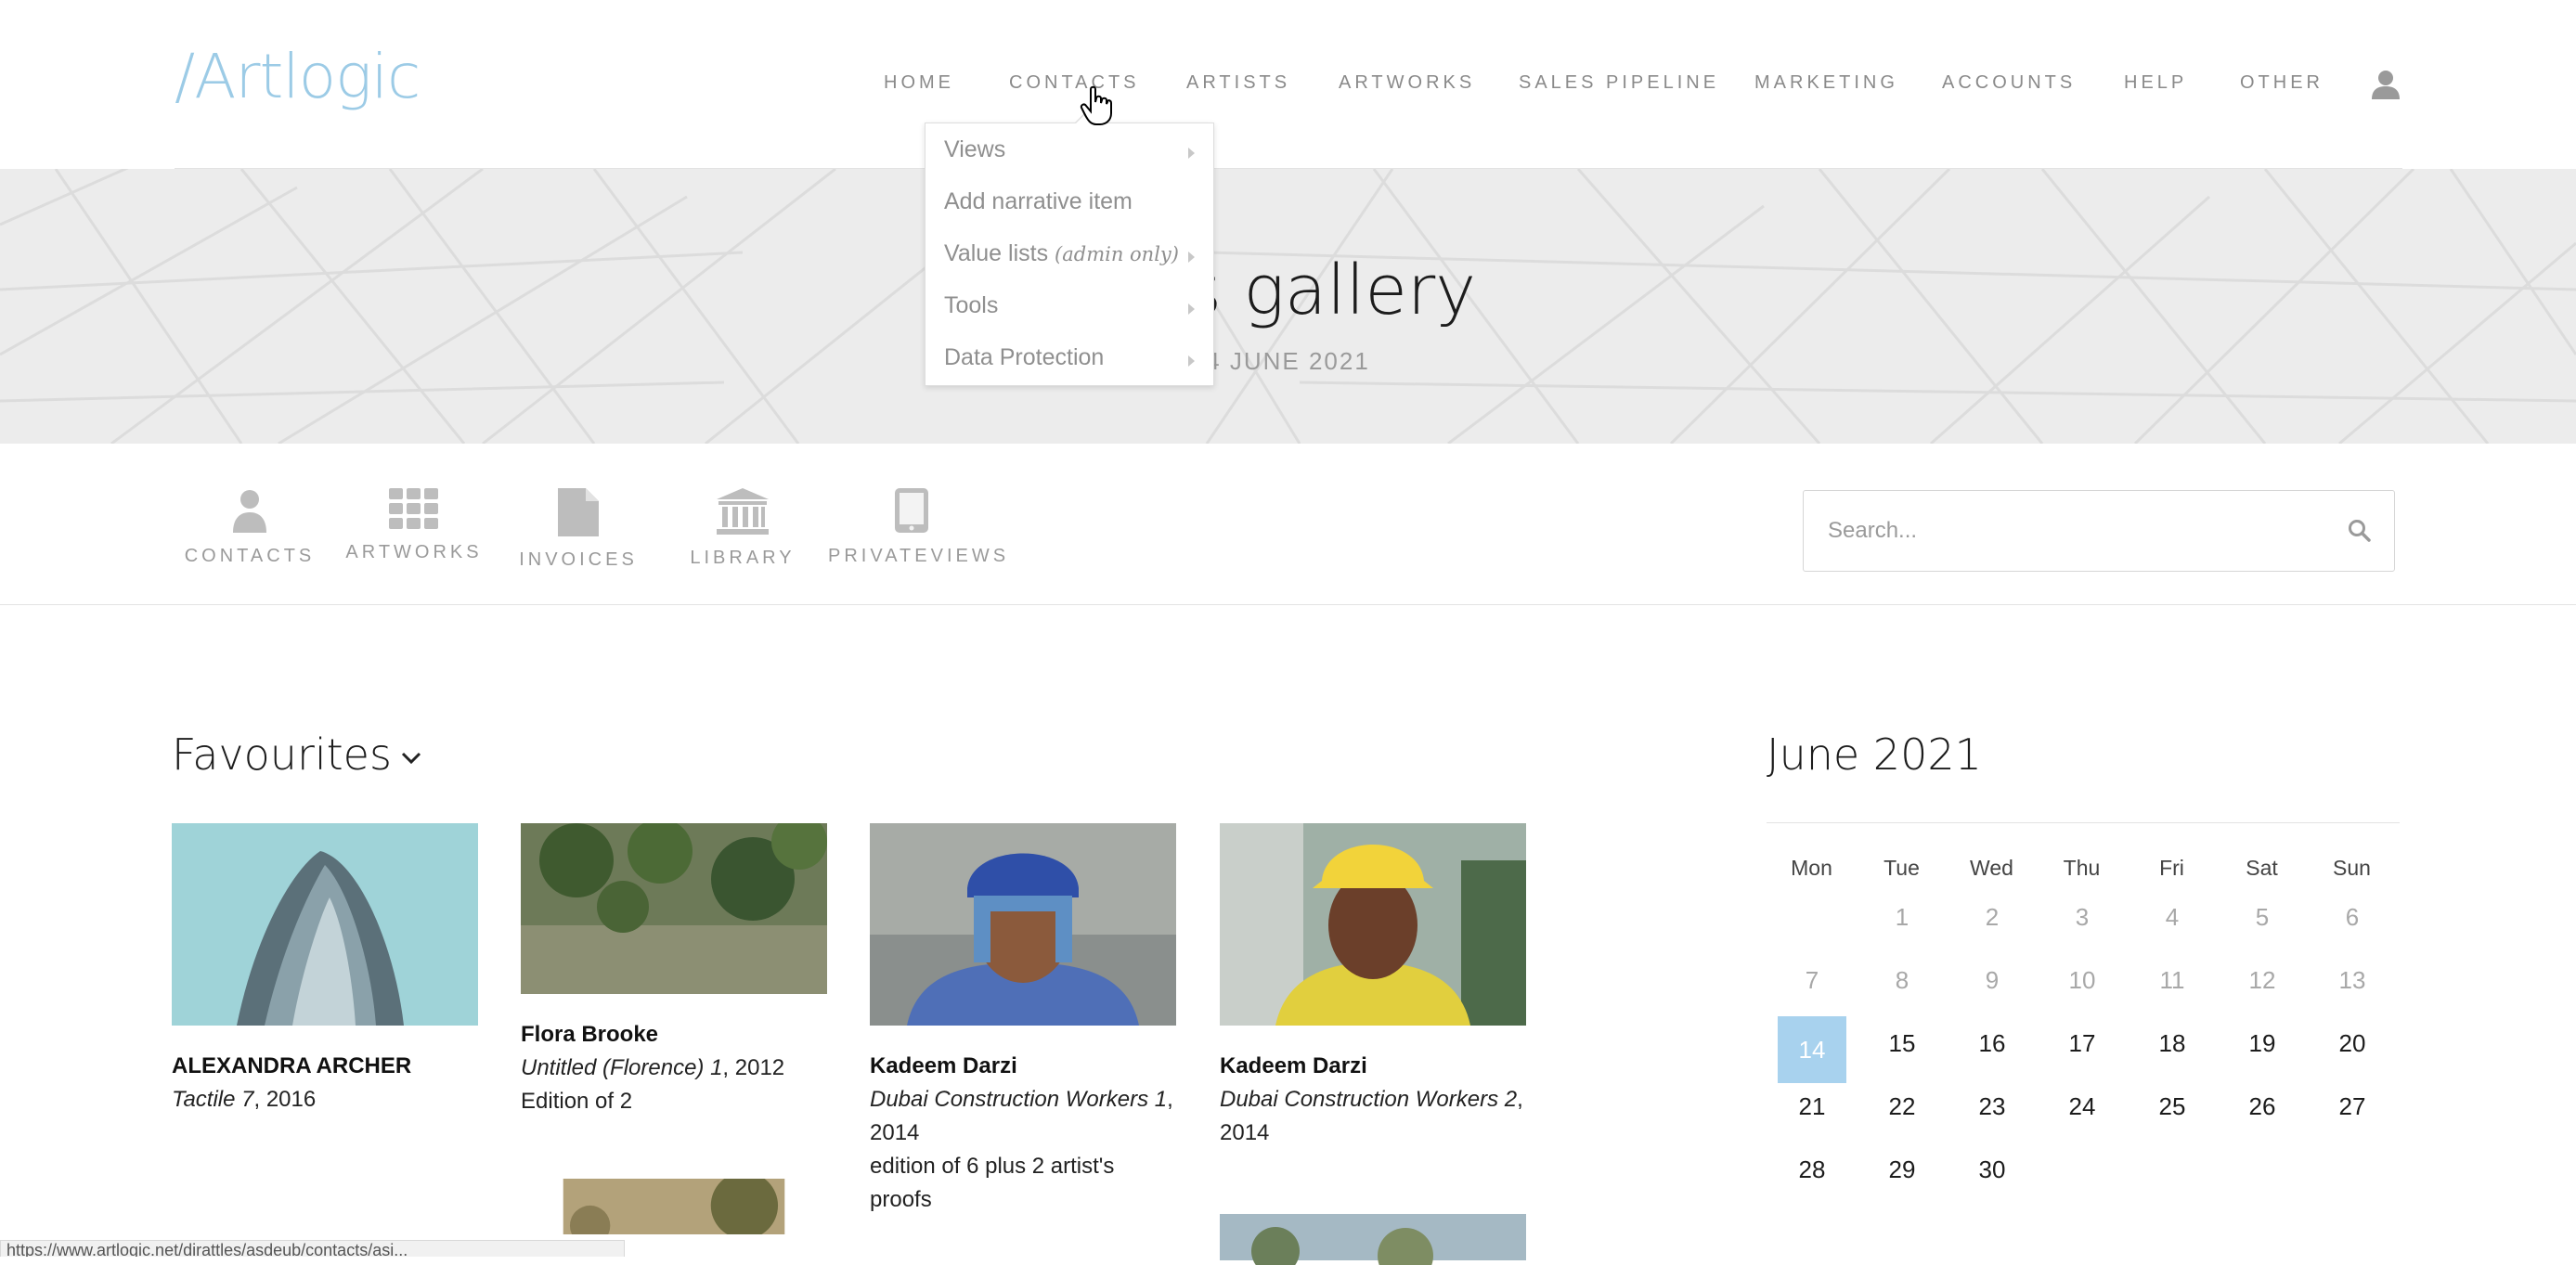 Image resolution: width=2576 pixels, height=1265 pixels. I want to click on calendar-day: 23, so click(1992, 1106).